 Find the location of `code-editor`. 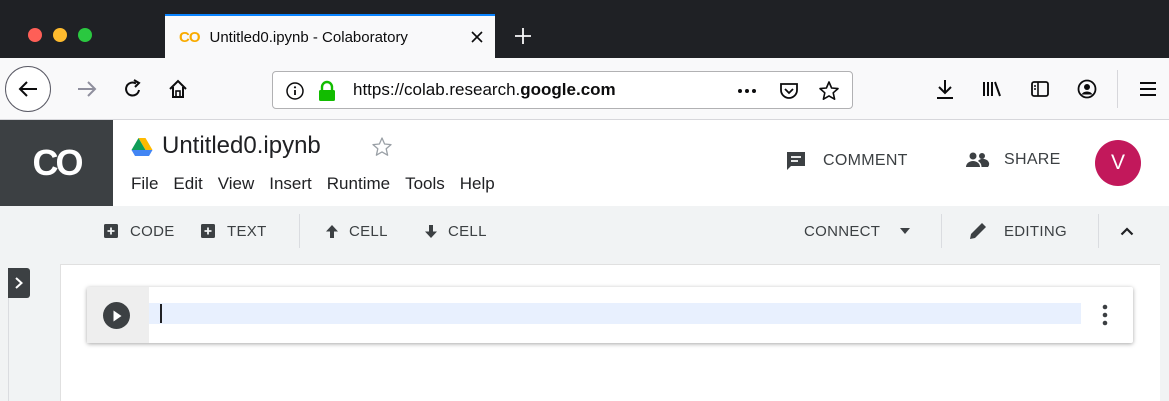

code-editor is located at coordinates (615, 313).